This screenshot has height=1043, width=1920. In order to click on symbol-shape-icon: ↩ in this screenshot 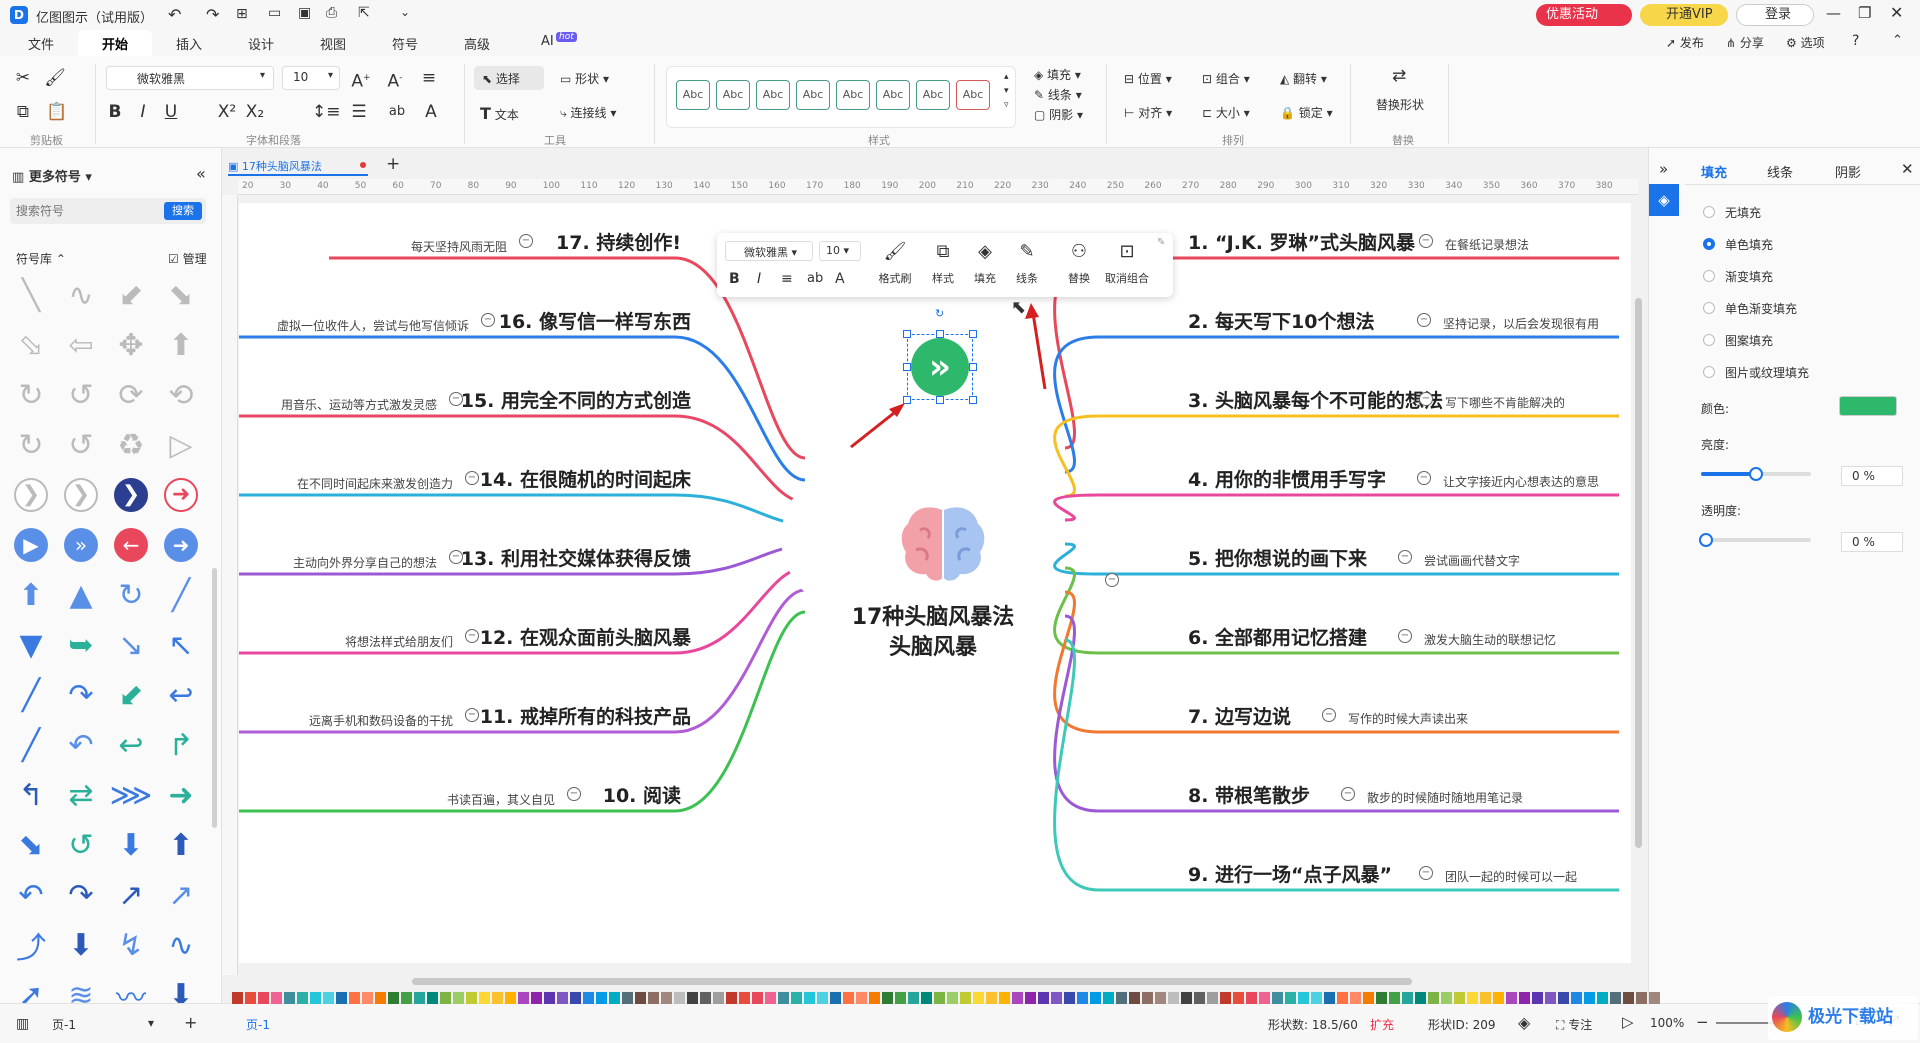, I will do `click(181, 695)`.